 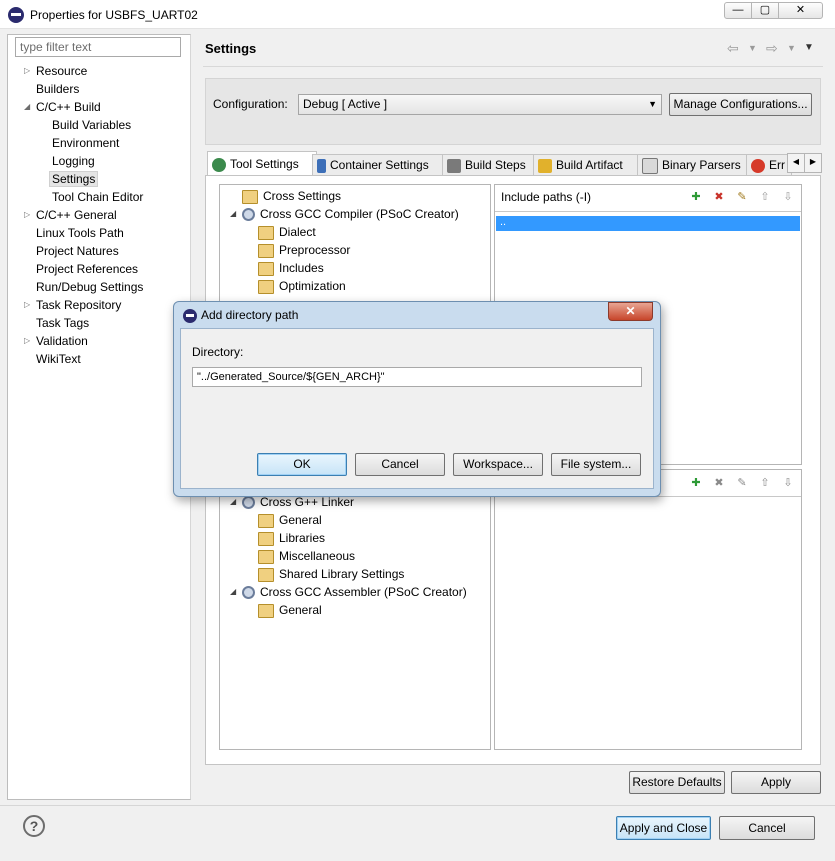 I want to click on tree-item-dialect: Dialect, so click(x=287, y=232).